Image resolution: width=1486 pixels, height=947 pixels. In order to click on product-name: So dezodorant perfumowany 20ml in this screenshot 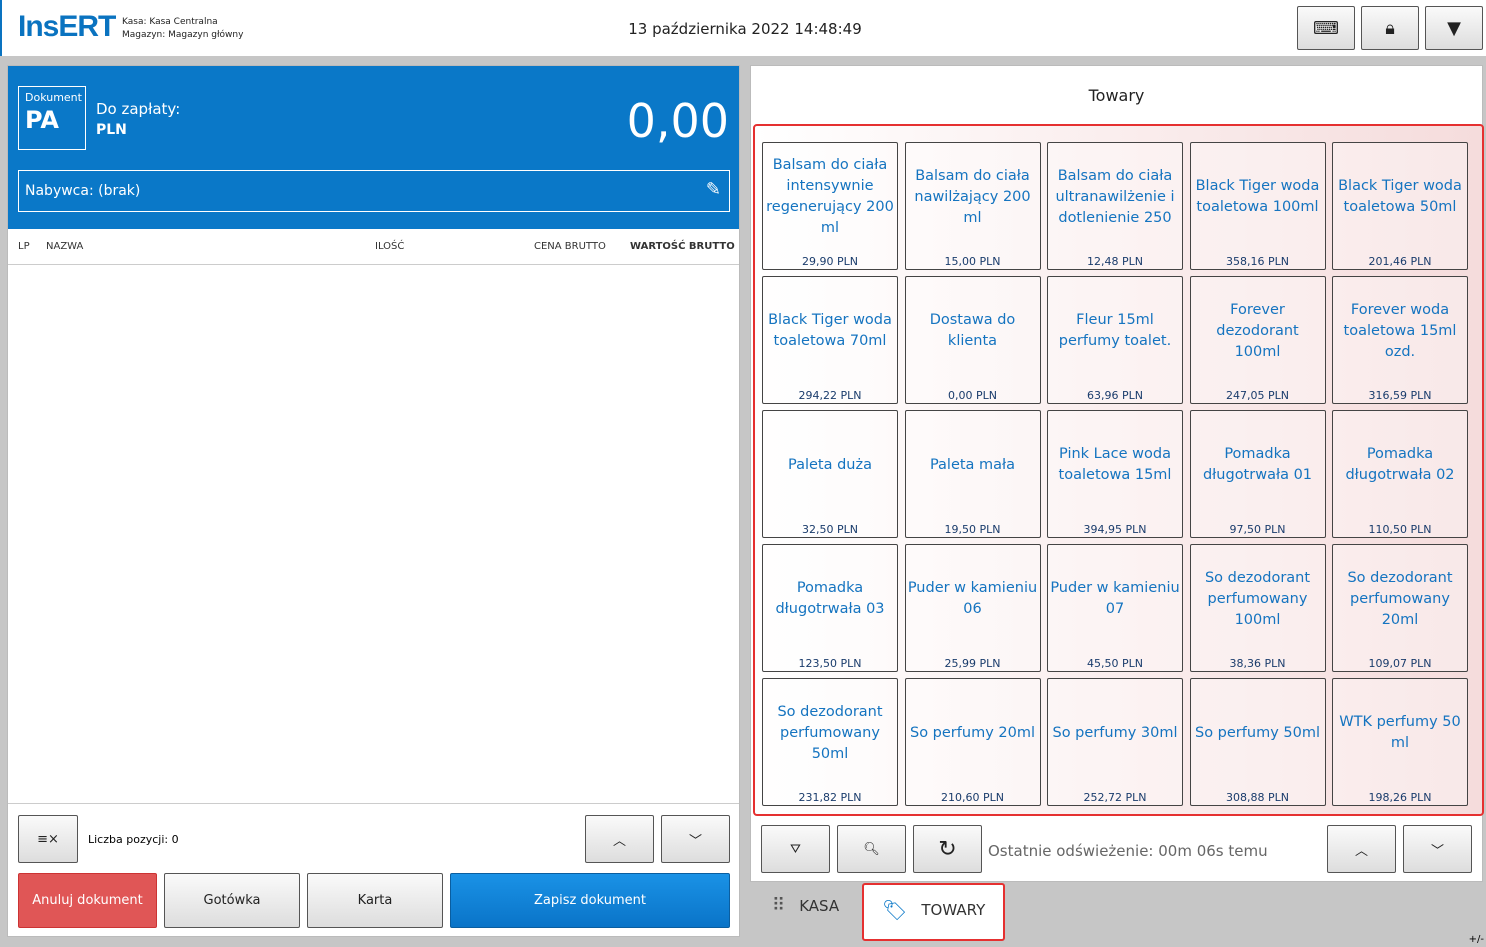, I will do `click(1400, 598)`.